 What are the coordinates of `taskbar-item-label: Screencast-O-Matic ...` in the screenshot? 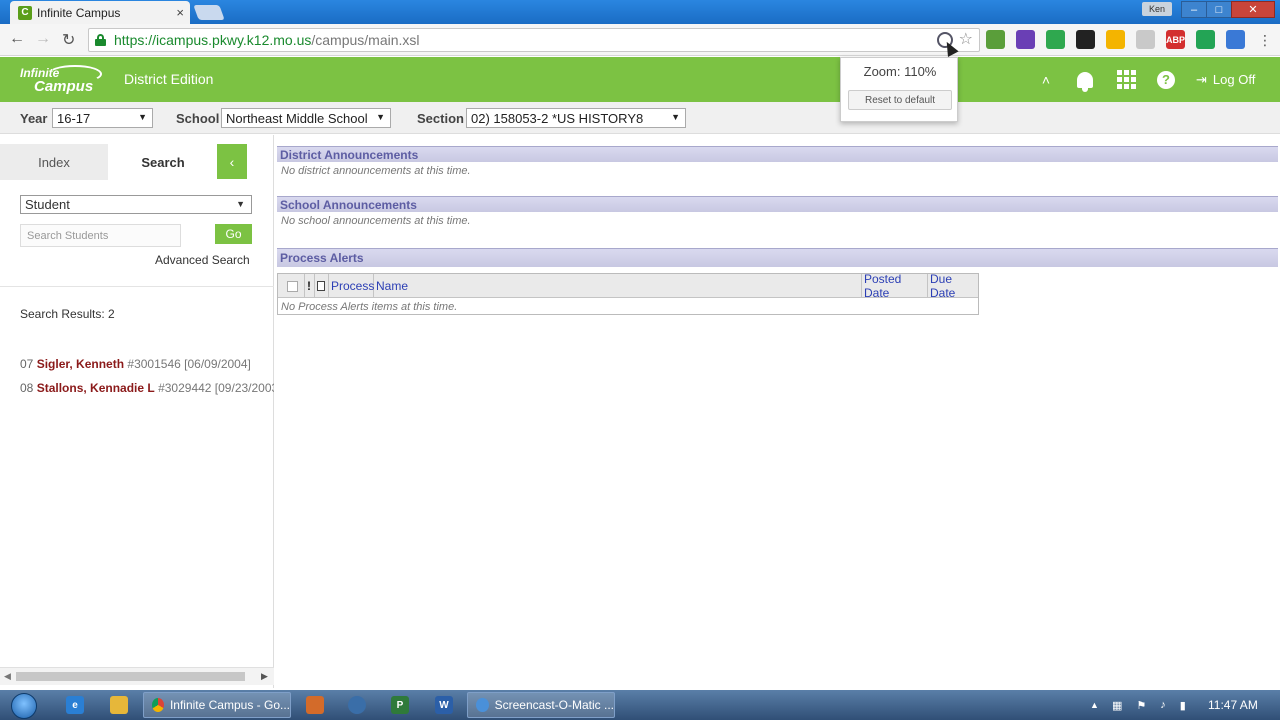 It's located at (554, 705).